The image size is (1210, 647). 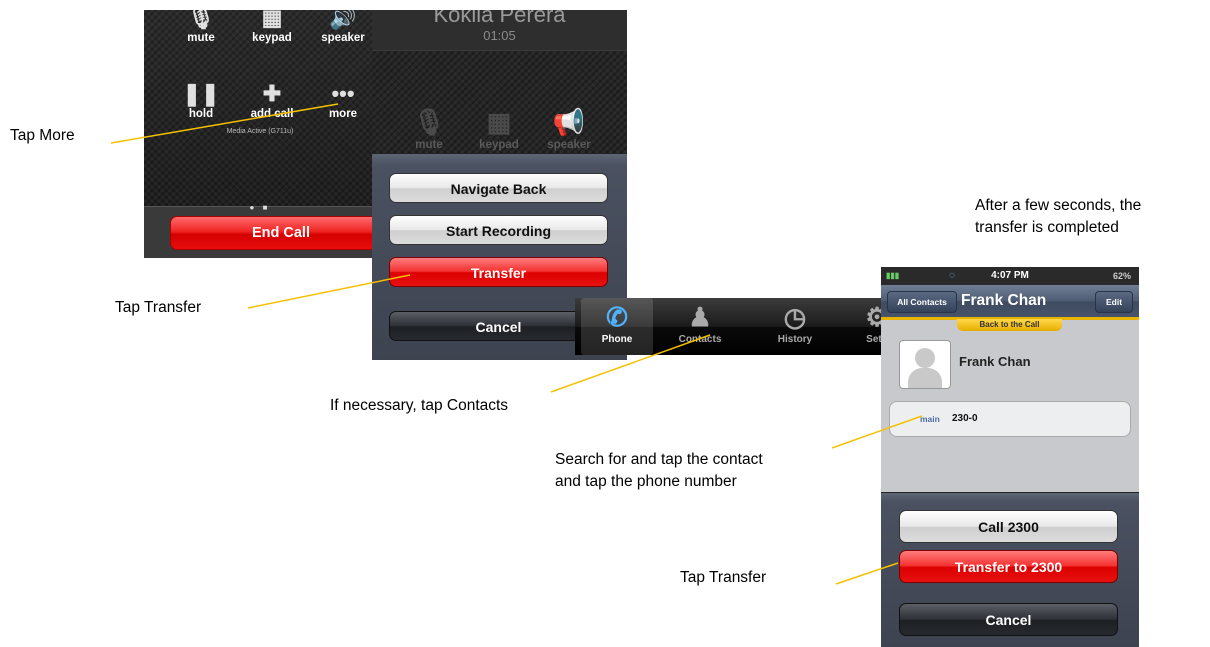 I want to click on tab-phone: ✆ Phone, so click(x=617, y=326).